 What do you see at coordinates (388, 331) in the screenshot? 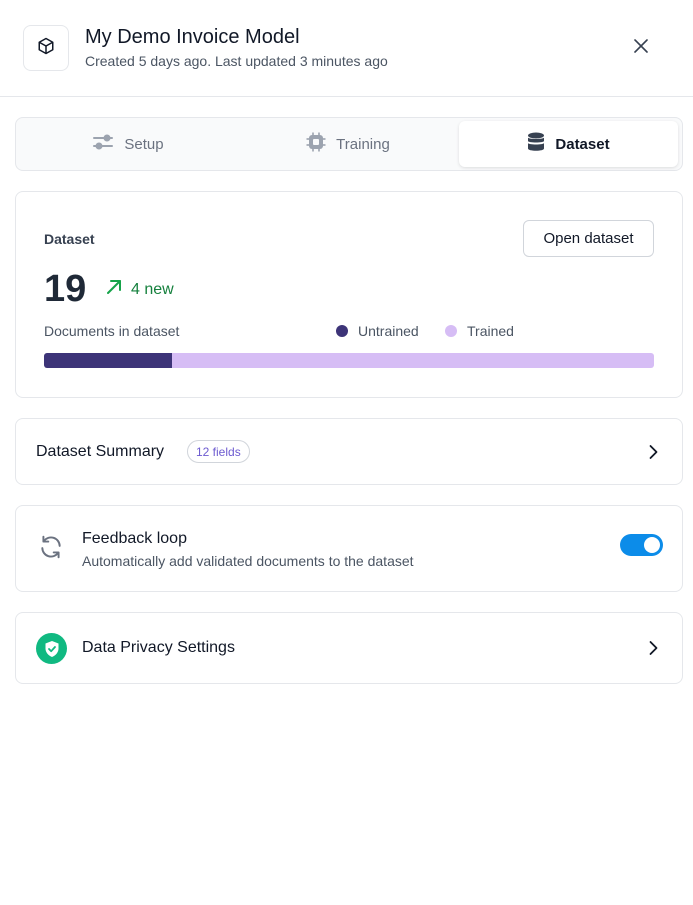
I see `legend-untrained-label: Untrained` at bounding box center [388, 331].